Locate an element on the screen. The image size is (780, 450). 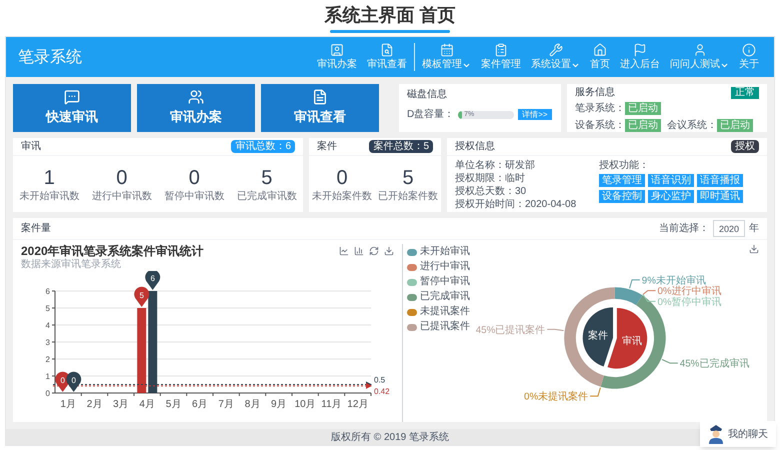
year-field: 2020 is located at coordinates (729, 228).